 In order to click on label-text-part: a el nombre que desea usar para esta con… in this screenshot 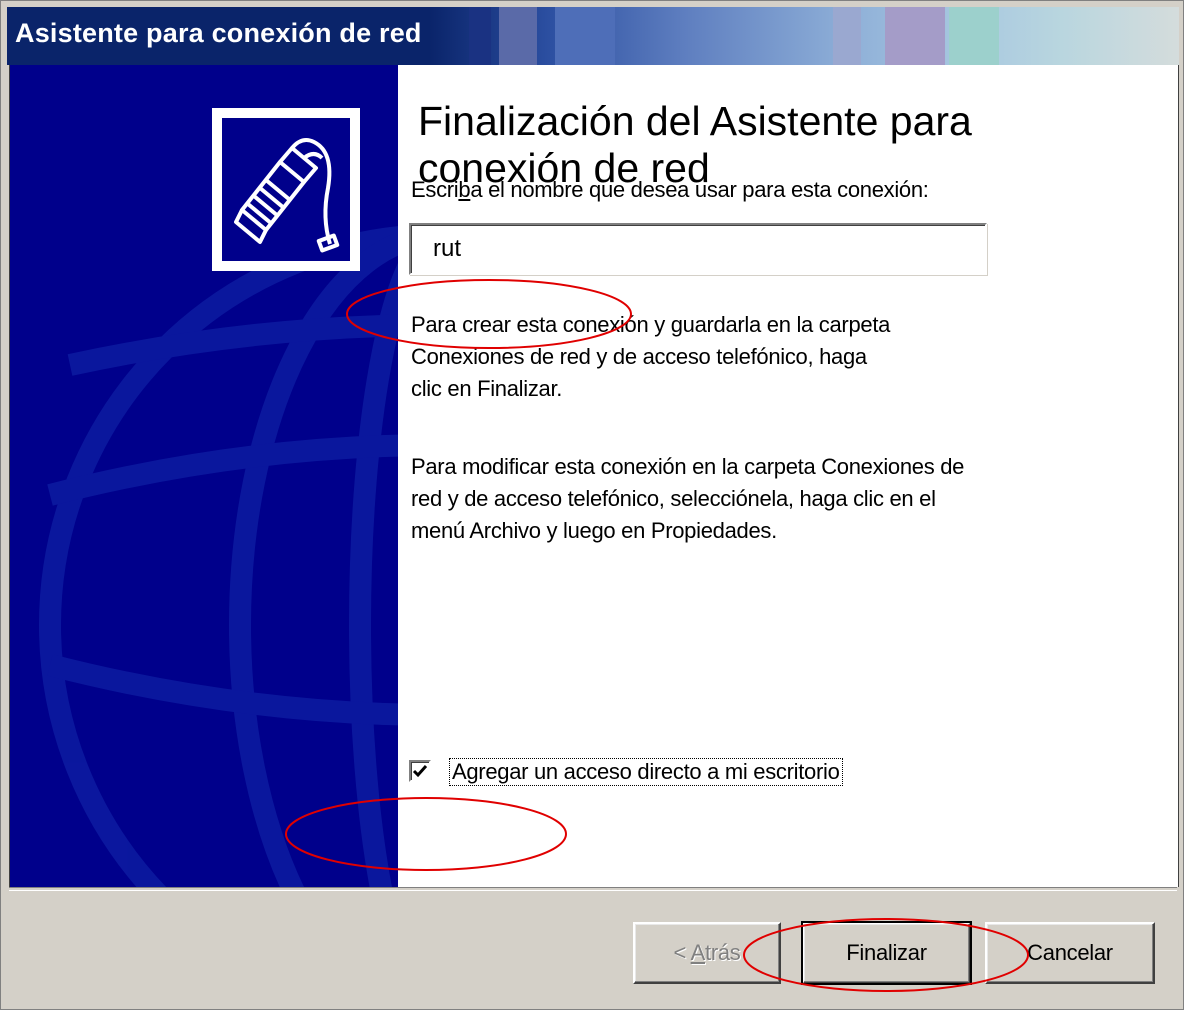, I will do `click(699, 189)`.